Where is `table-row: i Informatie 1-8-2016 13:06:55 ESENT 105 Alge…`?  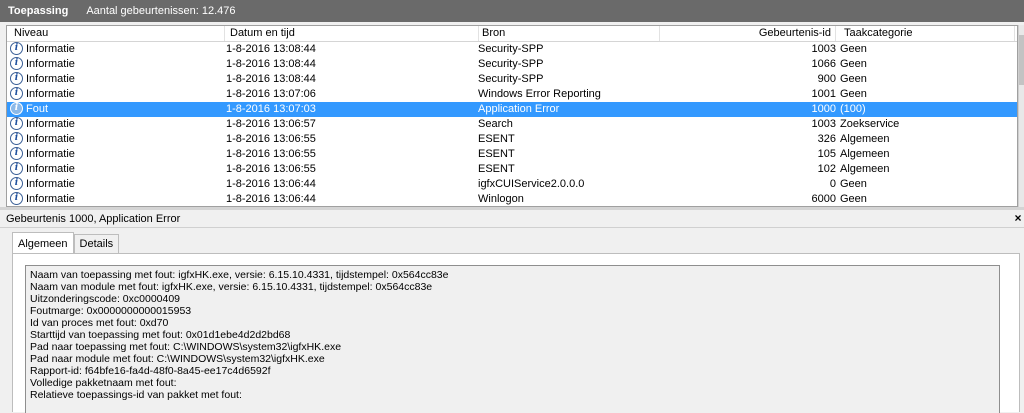
table-row: i Informatie 1-8-2016 13:06:55 ESENT 105 Alge… is located at coordinates (512, 154).